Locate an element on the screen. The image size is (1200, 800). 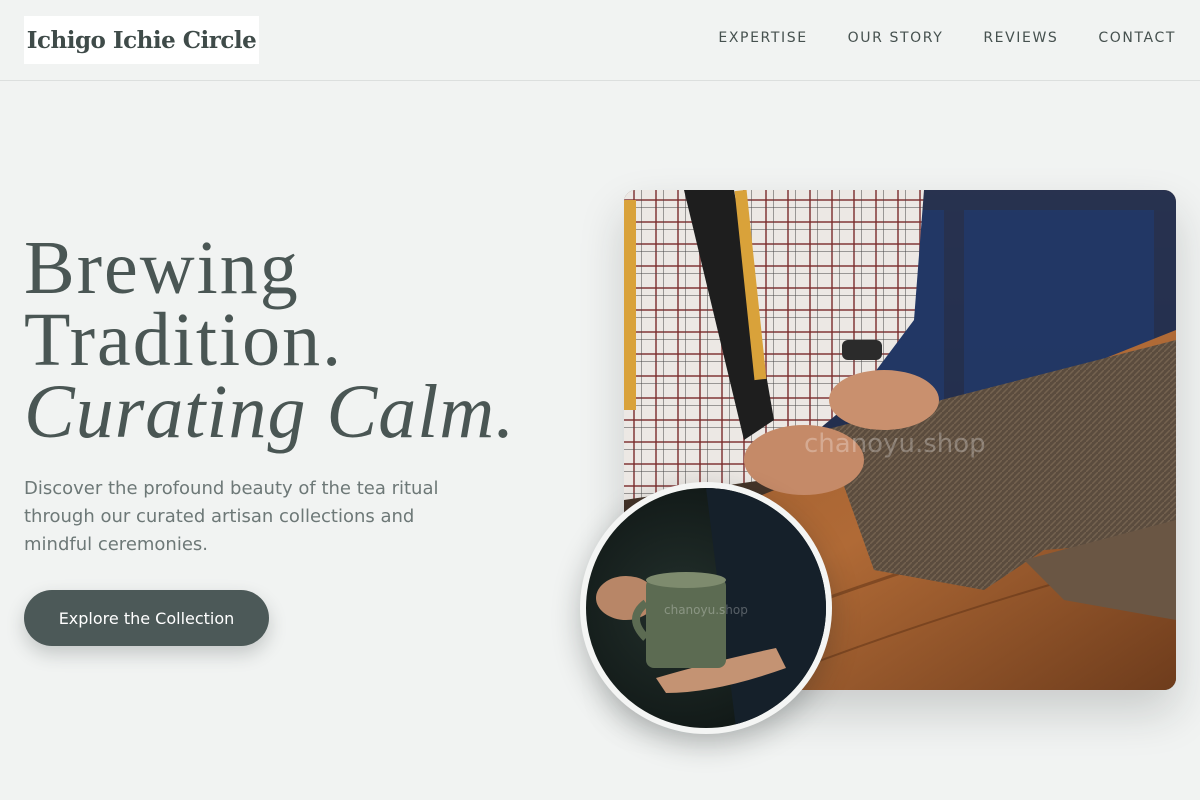
site-logo: Ichigo Ichie Circle is located at coordinates (141, 40).